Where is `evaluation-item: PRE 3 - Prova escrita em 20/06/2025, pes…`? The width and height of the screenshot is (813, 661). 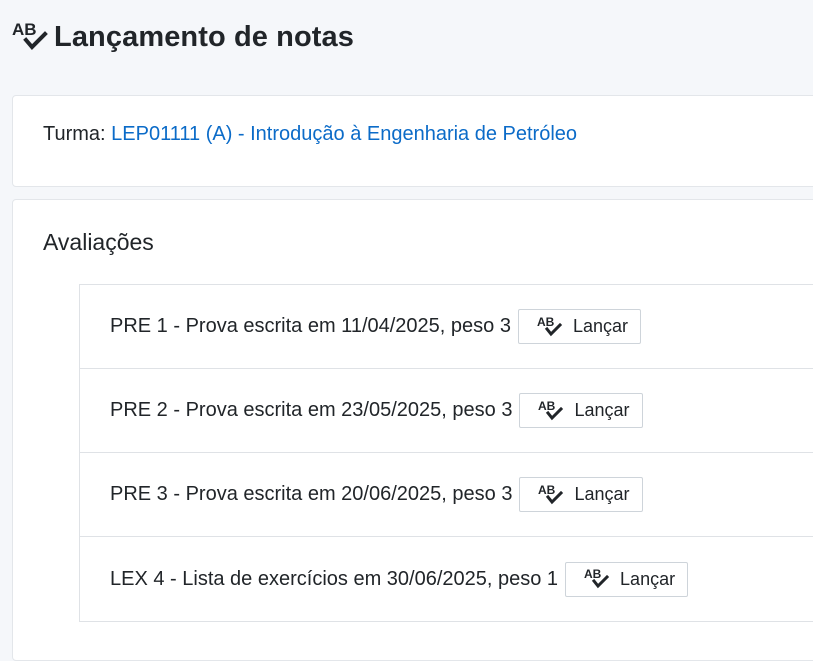 evaluation-item: PRE 3 - Prova escrita em 20/06/2025, pes… is located at coordinates (446, 495).